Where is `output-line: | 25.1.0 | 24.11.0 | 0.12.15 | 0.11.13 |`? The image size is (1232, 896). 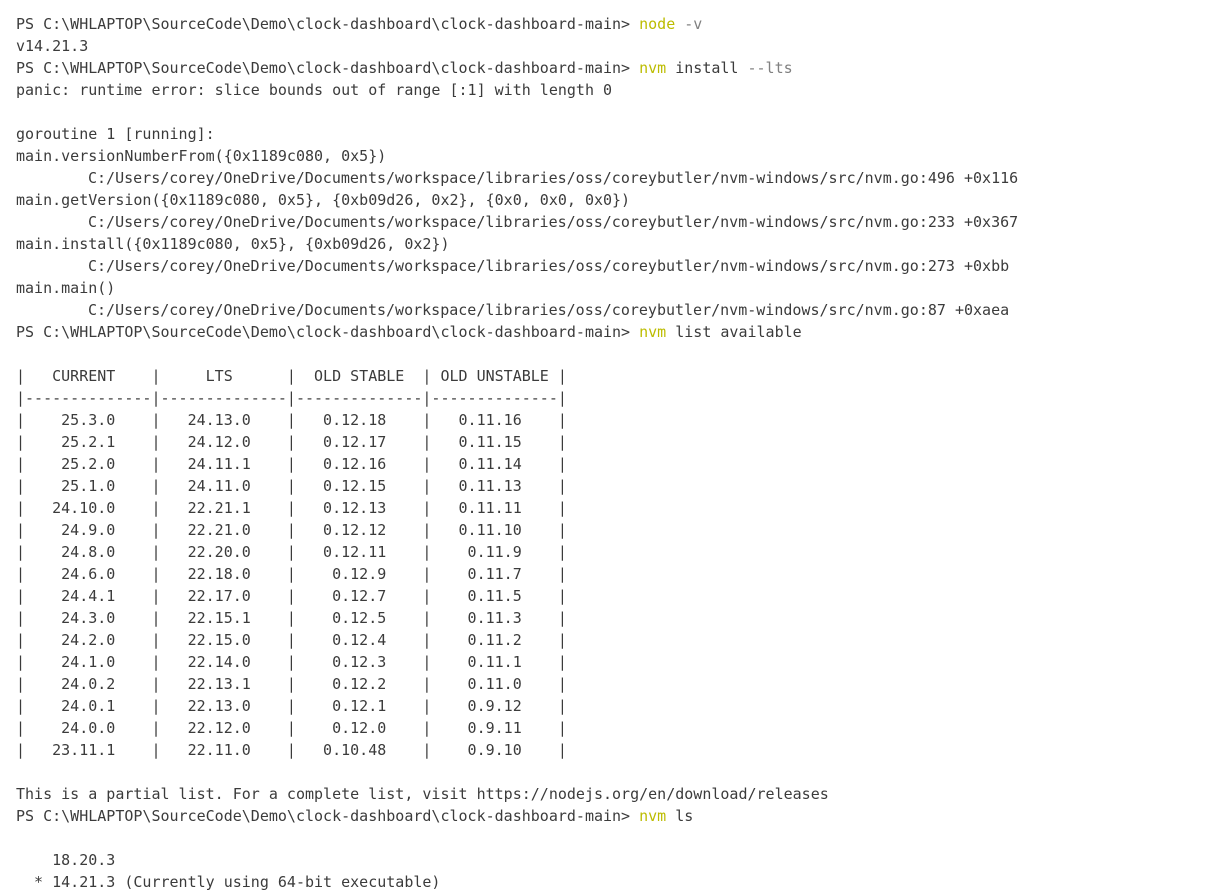 output-line: | 25.1.0 | 24.11.0 | 0.12.15 | 0.11.13 | is located at coordinates (291, 486).